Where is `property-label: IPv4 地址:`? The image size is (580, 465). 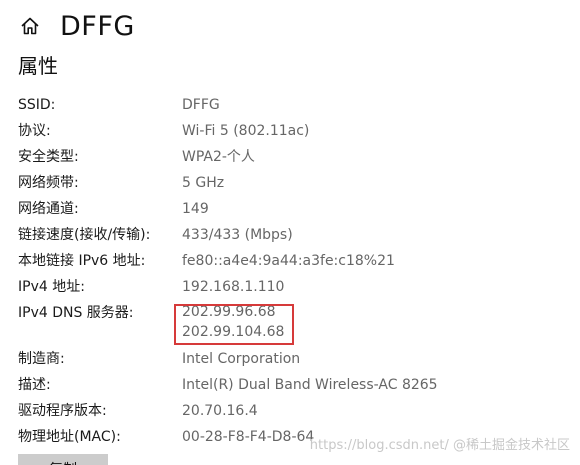
property-label: IPv4 地址: is located at coordinates (51, 287).